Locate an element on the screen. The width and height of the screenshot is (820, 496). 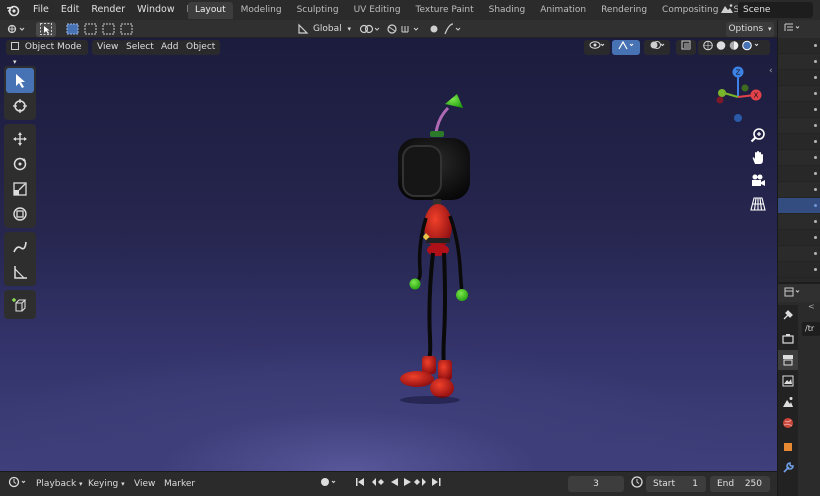
options-button: Options ▾ is located at coordinates (750, 29).